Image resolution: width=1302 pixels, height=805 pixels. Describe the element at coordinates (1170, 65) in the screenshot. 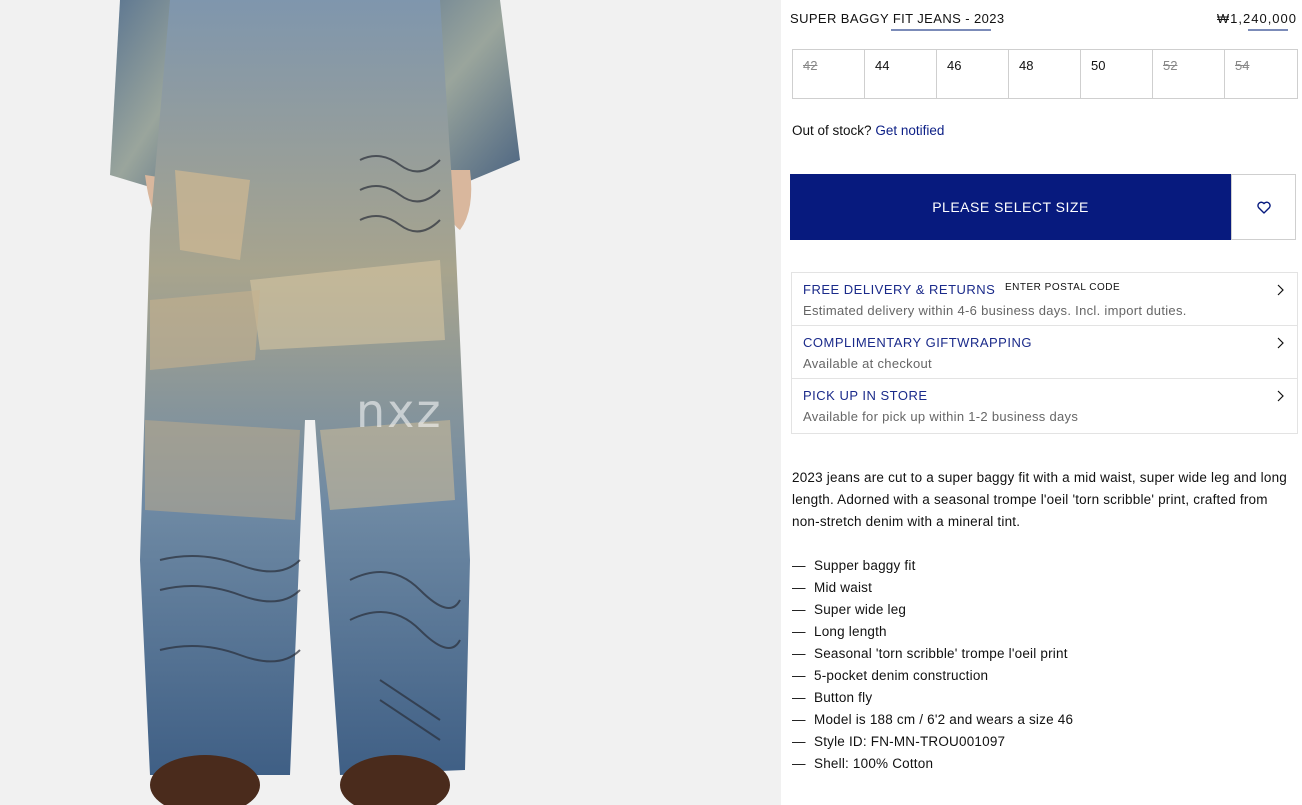

I see `size-label: 52` at that location.